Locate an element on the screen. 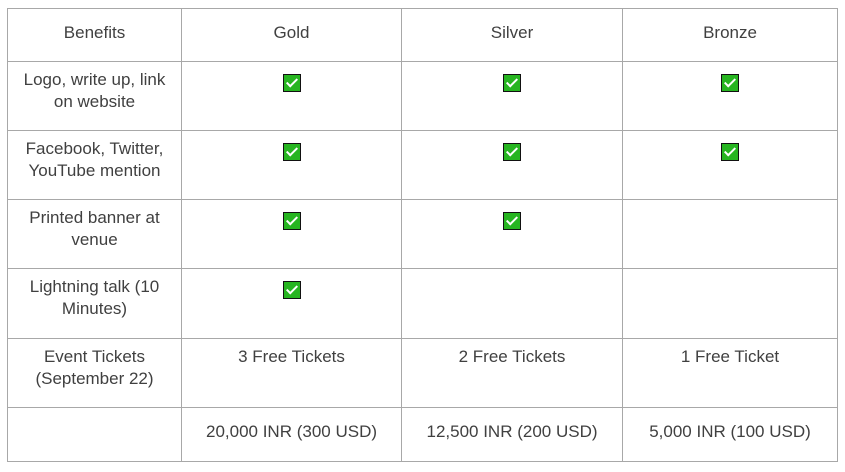 This screenshot has height=472, width=845. table-row: Lightning talk (10 Minutes) is located at coordinates (422, 303).